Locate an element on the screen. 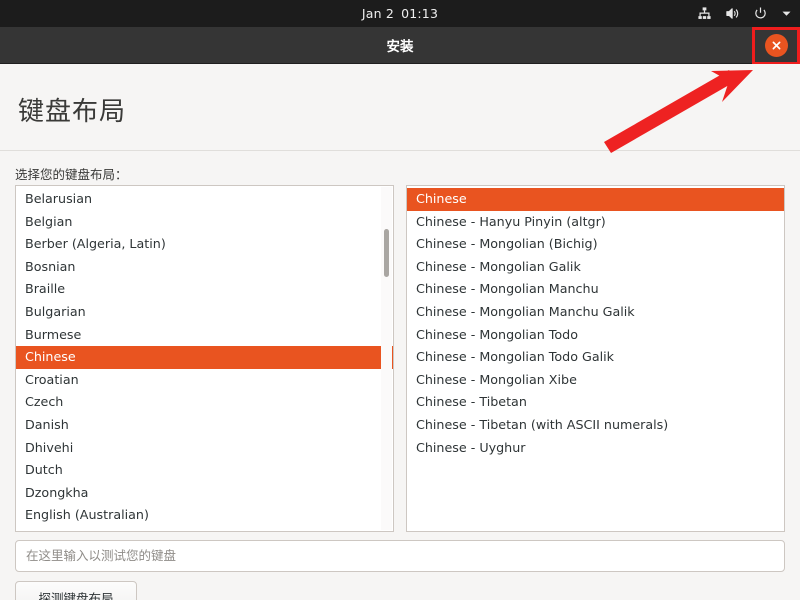  list-item: Chinese - Mongolian Galik is located at coordinates (595, 267).